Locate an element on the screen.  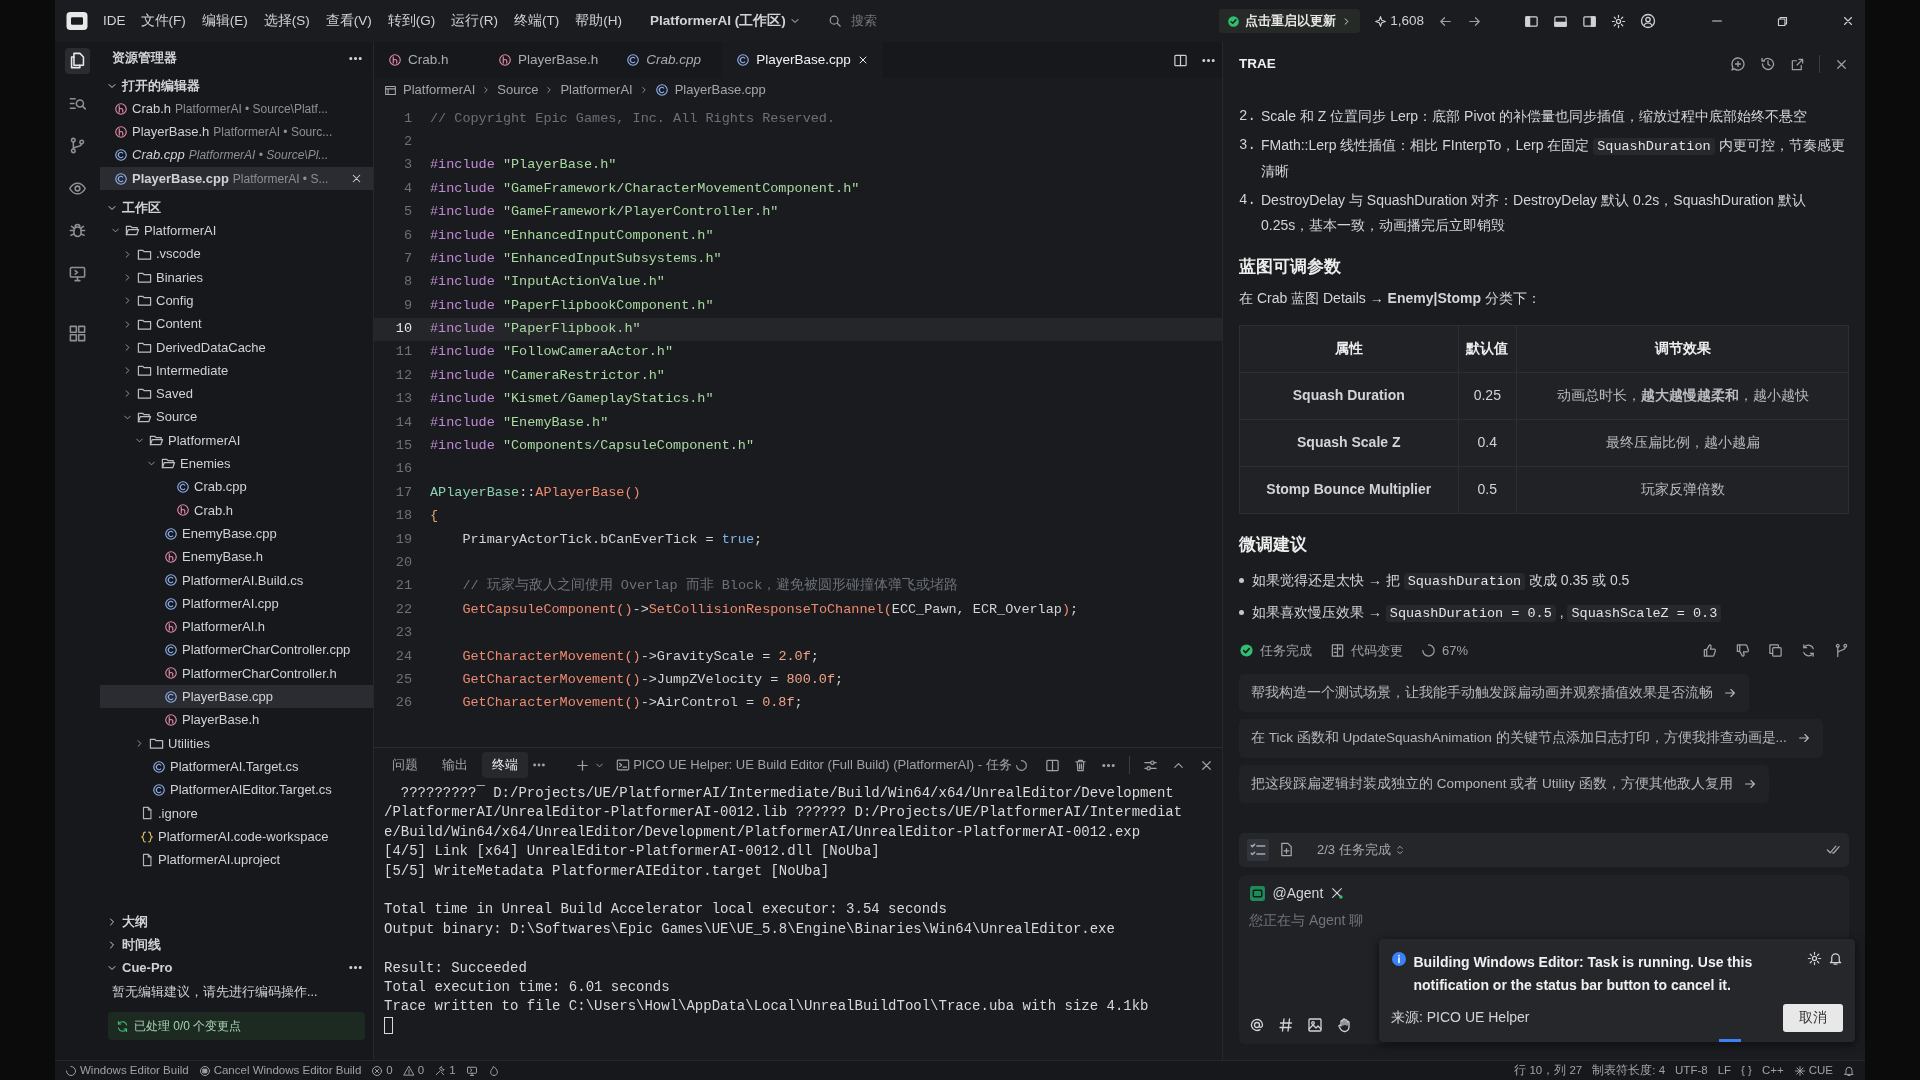
split-editor-icon is located at coordinates (1180, 60).